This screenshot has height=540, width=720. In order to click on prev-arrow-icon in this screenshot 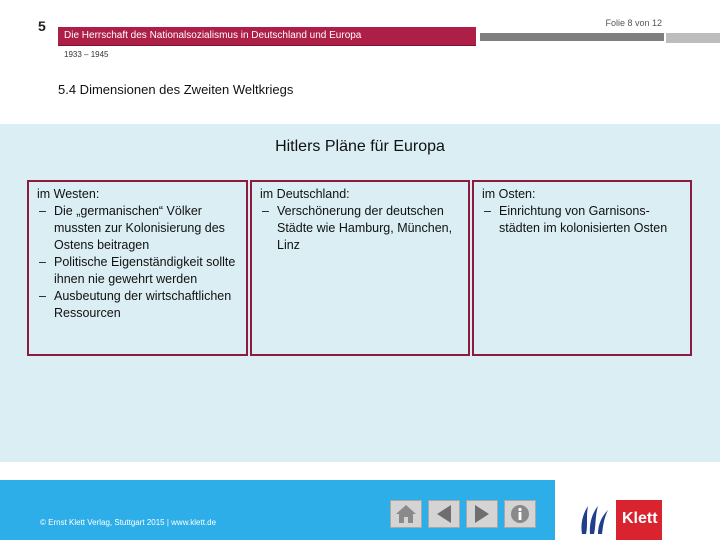, I will do `click(444, 514)`.